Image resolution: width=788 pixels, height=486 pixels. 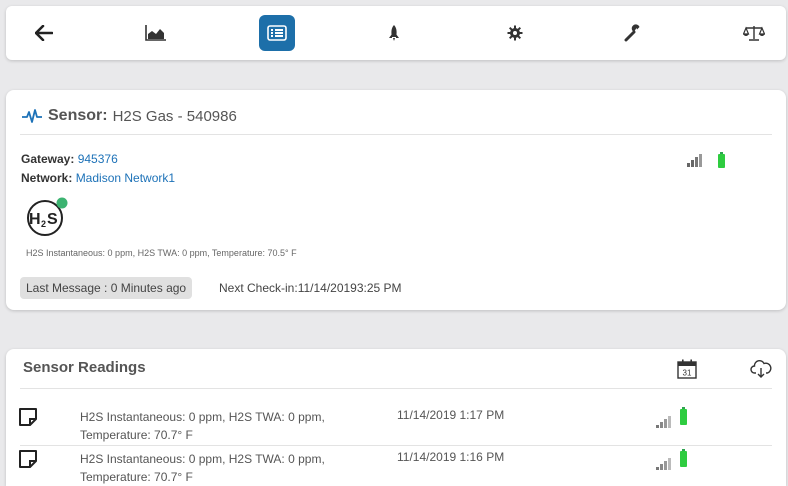 I want to click on settings-button, so click(x=515, y=33).